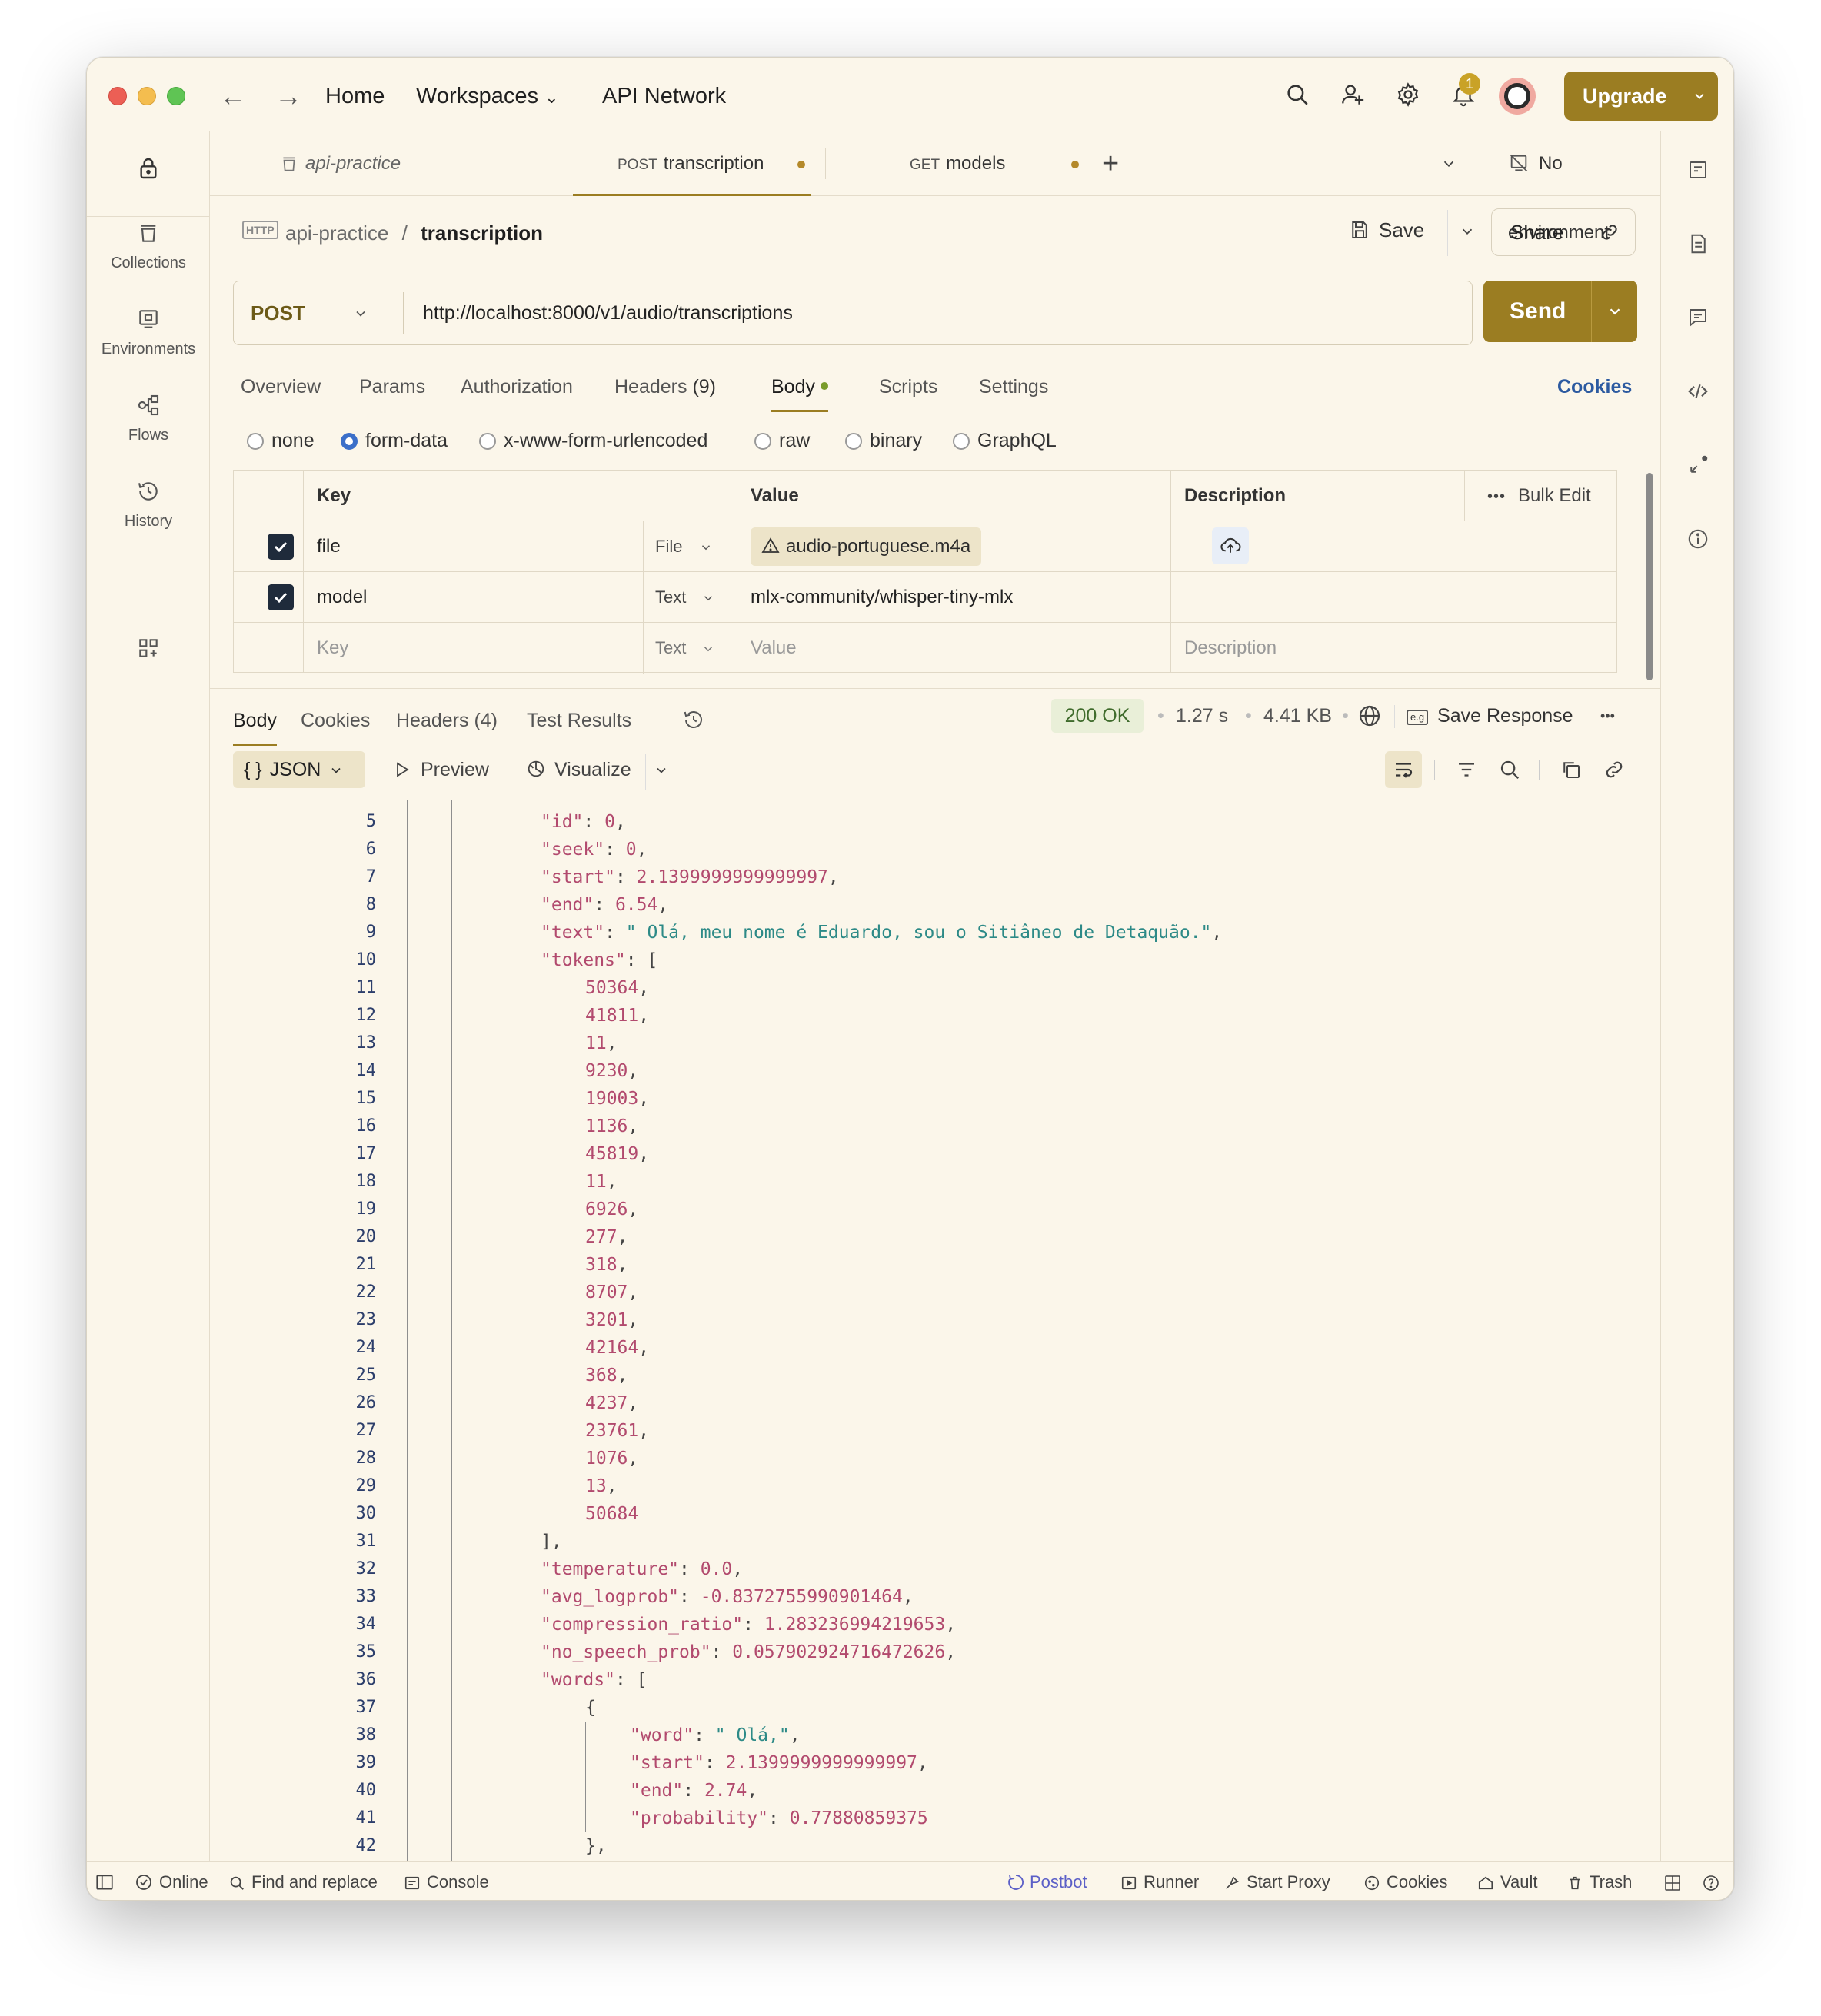  Describe the element at coordinates (1672, 1881) in the screenshot. I see `layout-toggle-icon` at that location.